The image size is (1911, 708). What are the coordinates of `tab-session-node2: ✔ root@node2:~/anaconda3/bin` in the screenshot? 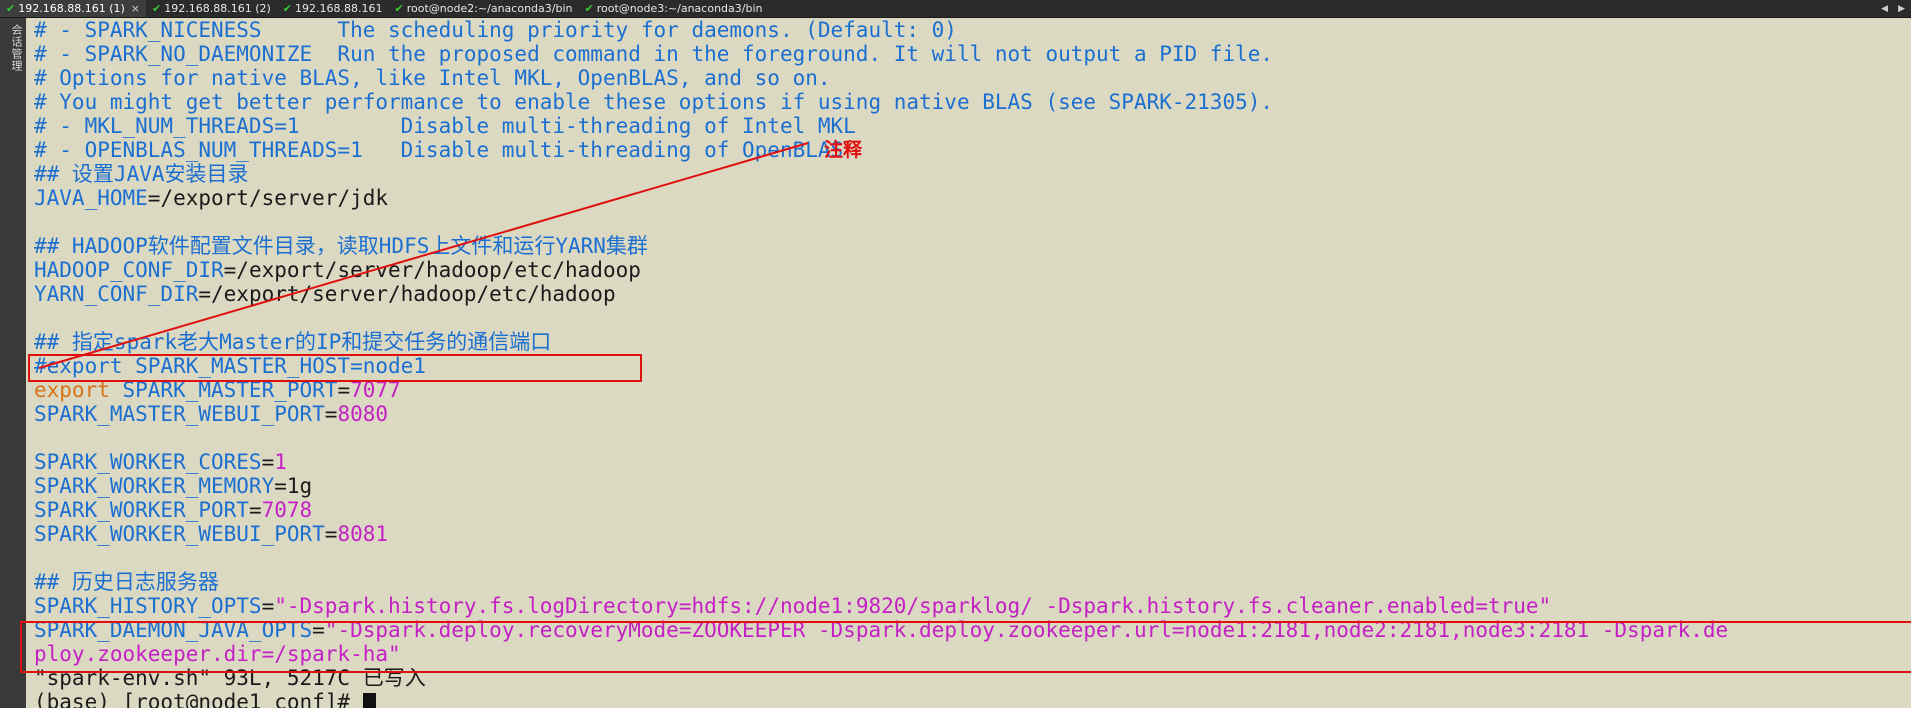 It's located at (483, 8).